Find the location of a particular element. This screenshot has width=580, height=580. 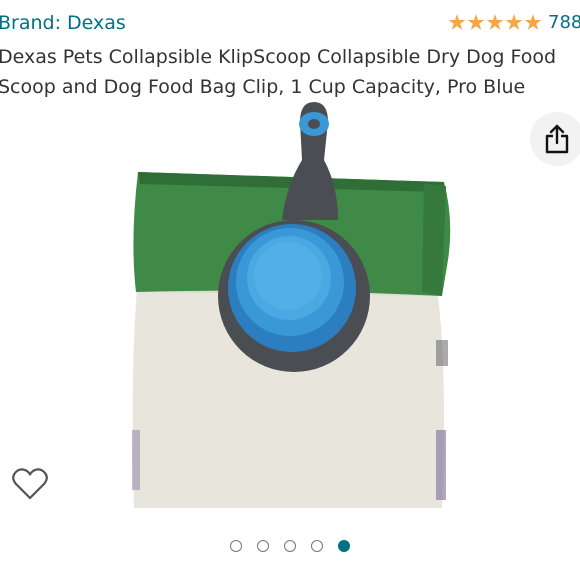

star-rating is located at coordinates (495, 23).